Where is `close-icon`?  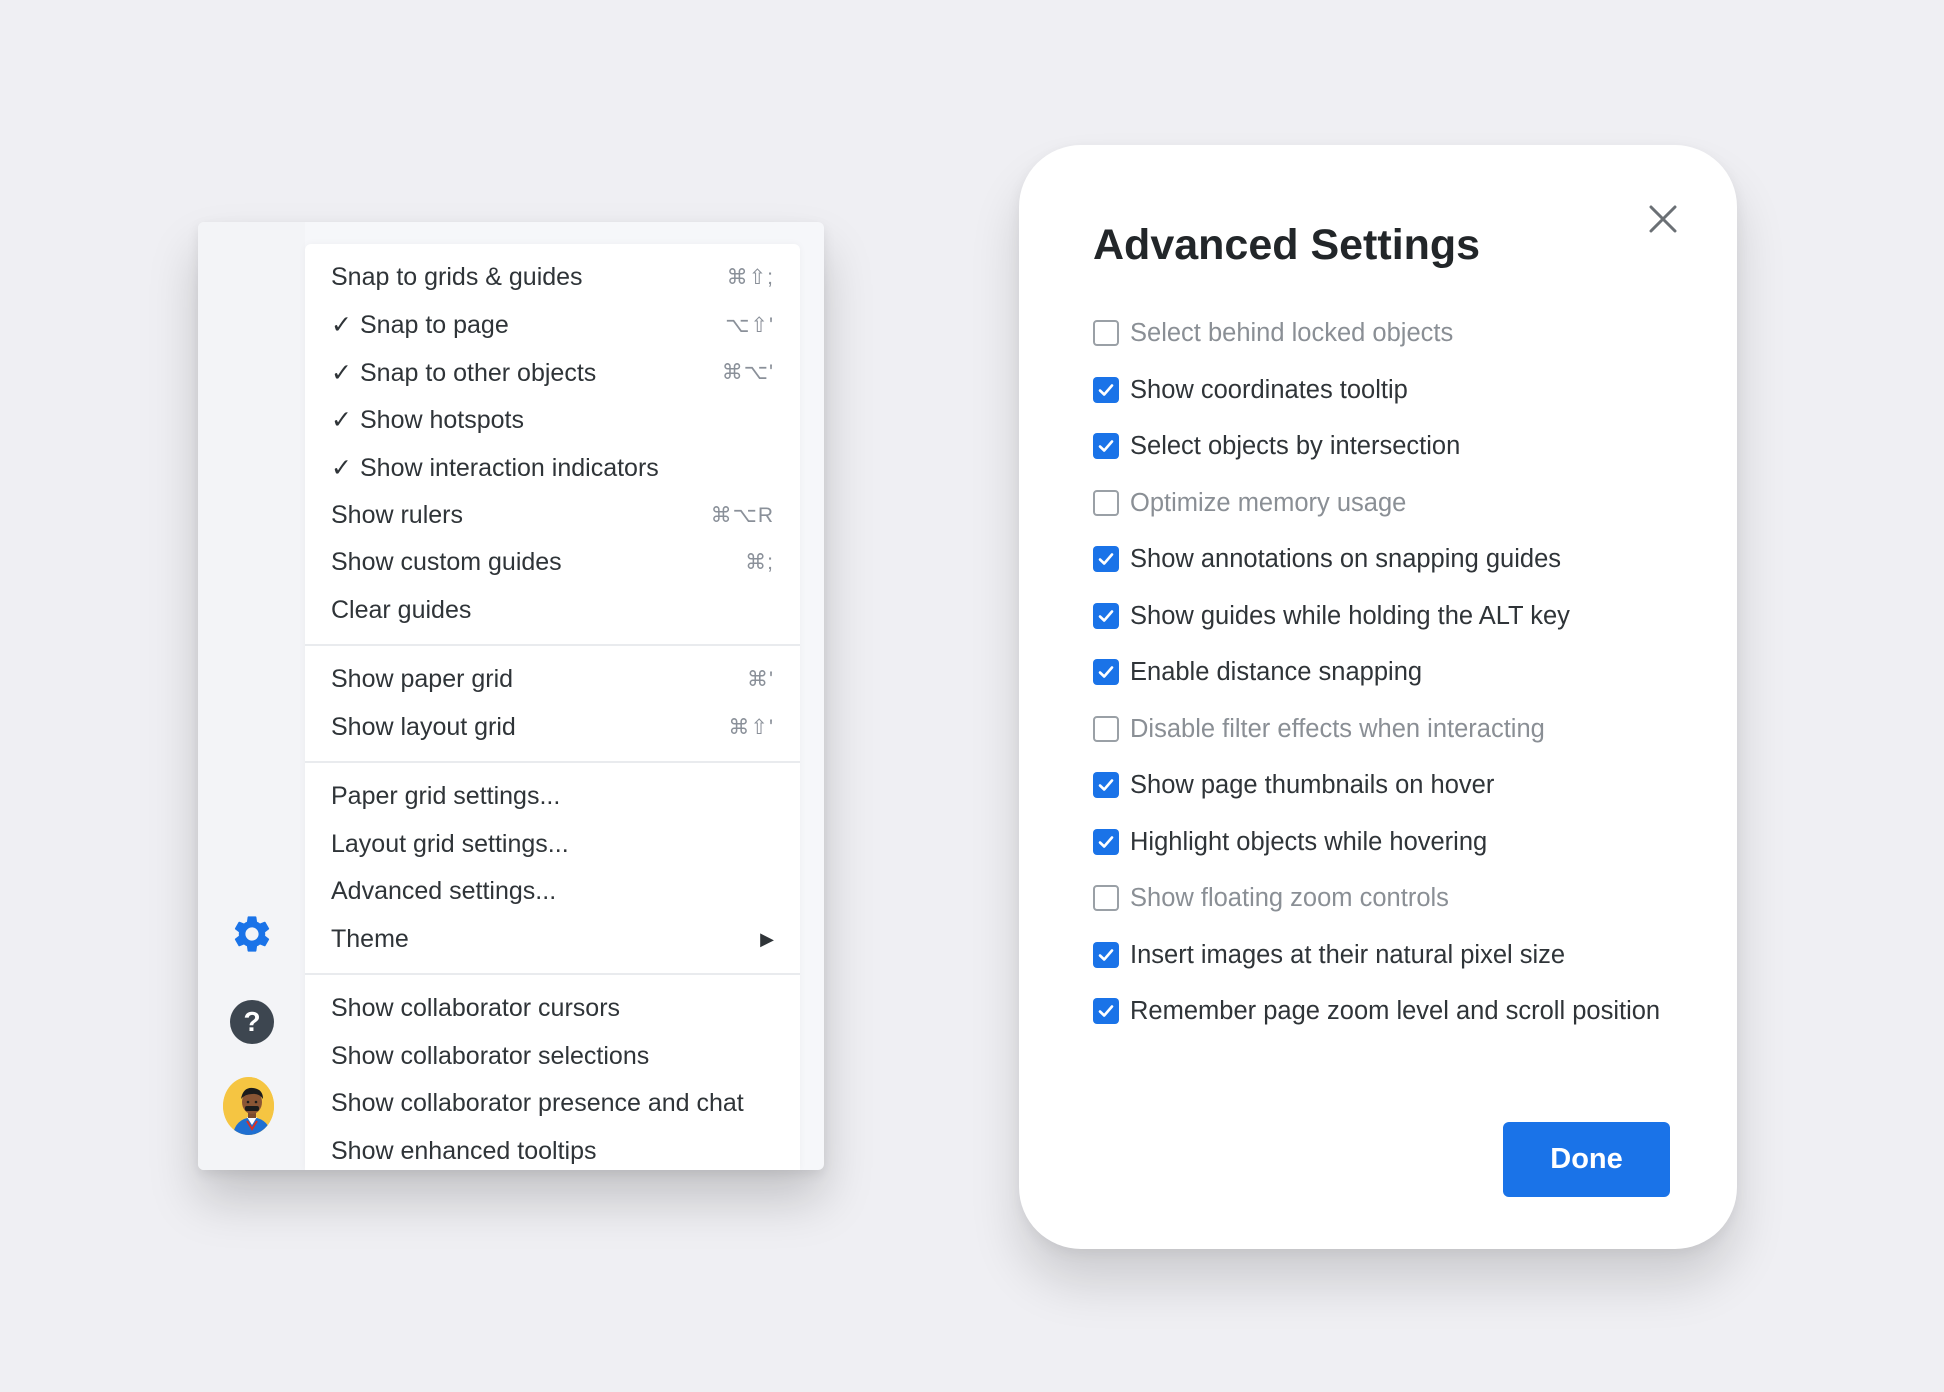
close-icon is located at coordinates (1663, 219).